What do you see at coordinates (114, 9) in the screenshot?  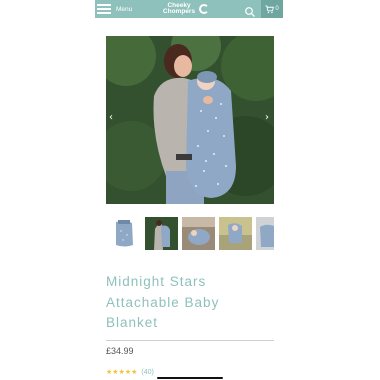 I see `menu-button: Menu` at bounding box center [114, 9].